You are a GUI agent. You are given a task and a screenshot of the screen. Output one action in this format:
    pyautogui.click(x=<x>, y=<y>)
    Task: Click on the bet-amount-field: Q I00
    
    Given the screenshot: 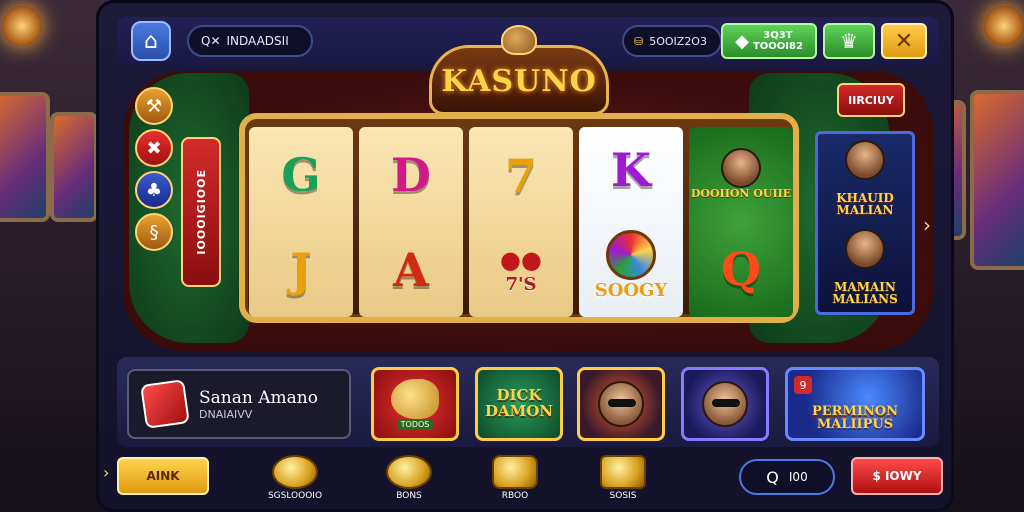 What is the action you would take?
    pyautogui.click(x=787, y=477)
    